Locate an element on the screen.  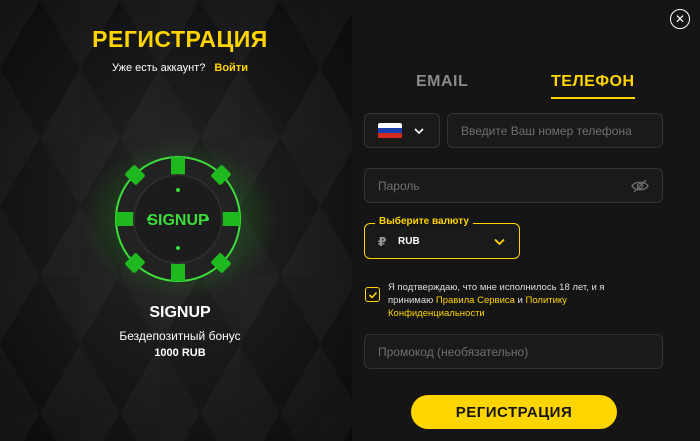
have-account-text: Уже есть аккаунт? is located at coordinates (159, 68).